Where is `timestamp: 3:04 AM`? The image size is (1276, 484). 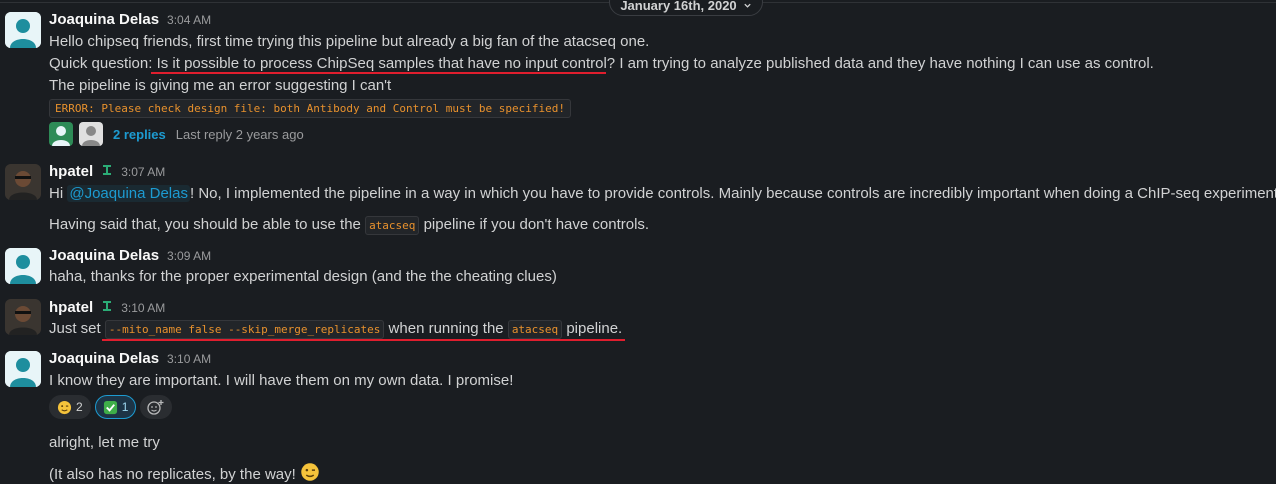
timestamp: 3:04 AM is located at coordinates (189, 20).